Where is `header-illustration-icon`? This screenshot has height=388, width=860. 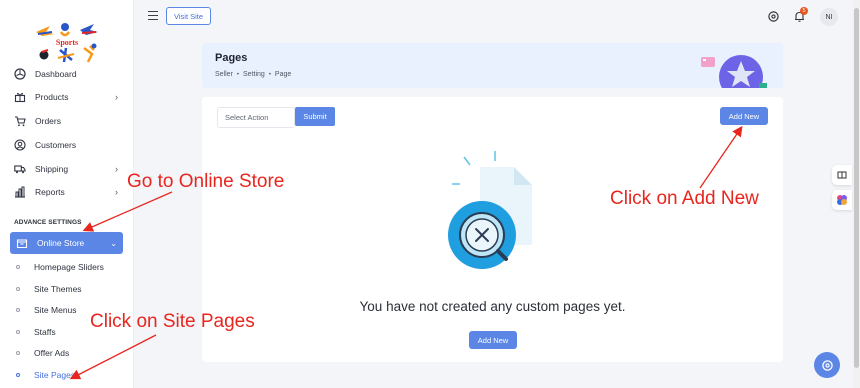
header-illustration-icon is located at coordinates (734, 68).